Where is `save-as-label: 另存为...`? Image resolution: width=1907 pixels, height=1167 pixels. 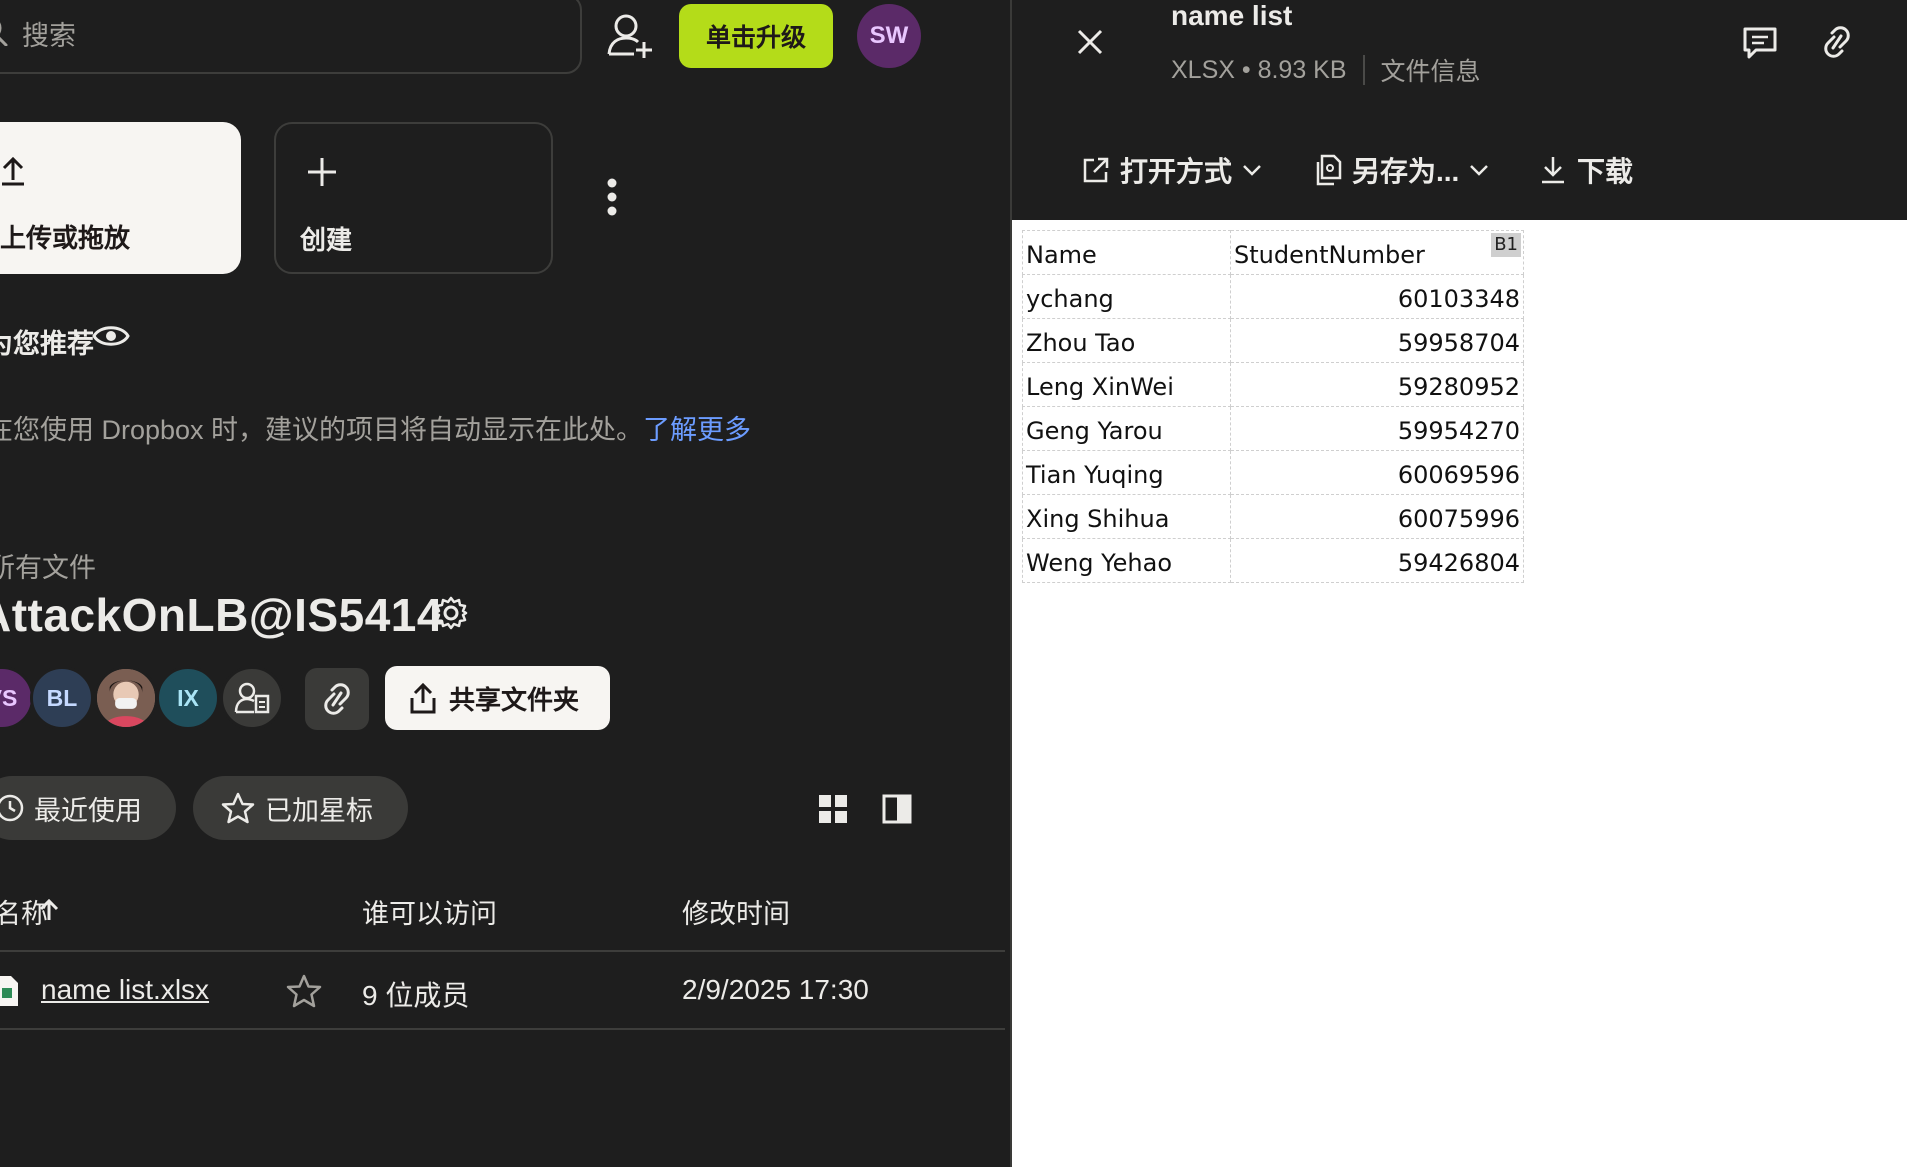
save-as-label: 另存为... is located at coordinates (1406, 171).